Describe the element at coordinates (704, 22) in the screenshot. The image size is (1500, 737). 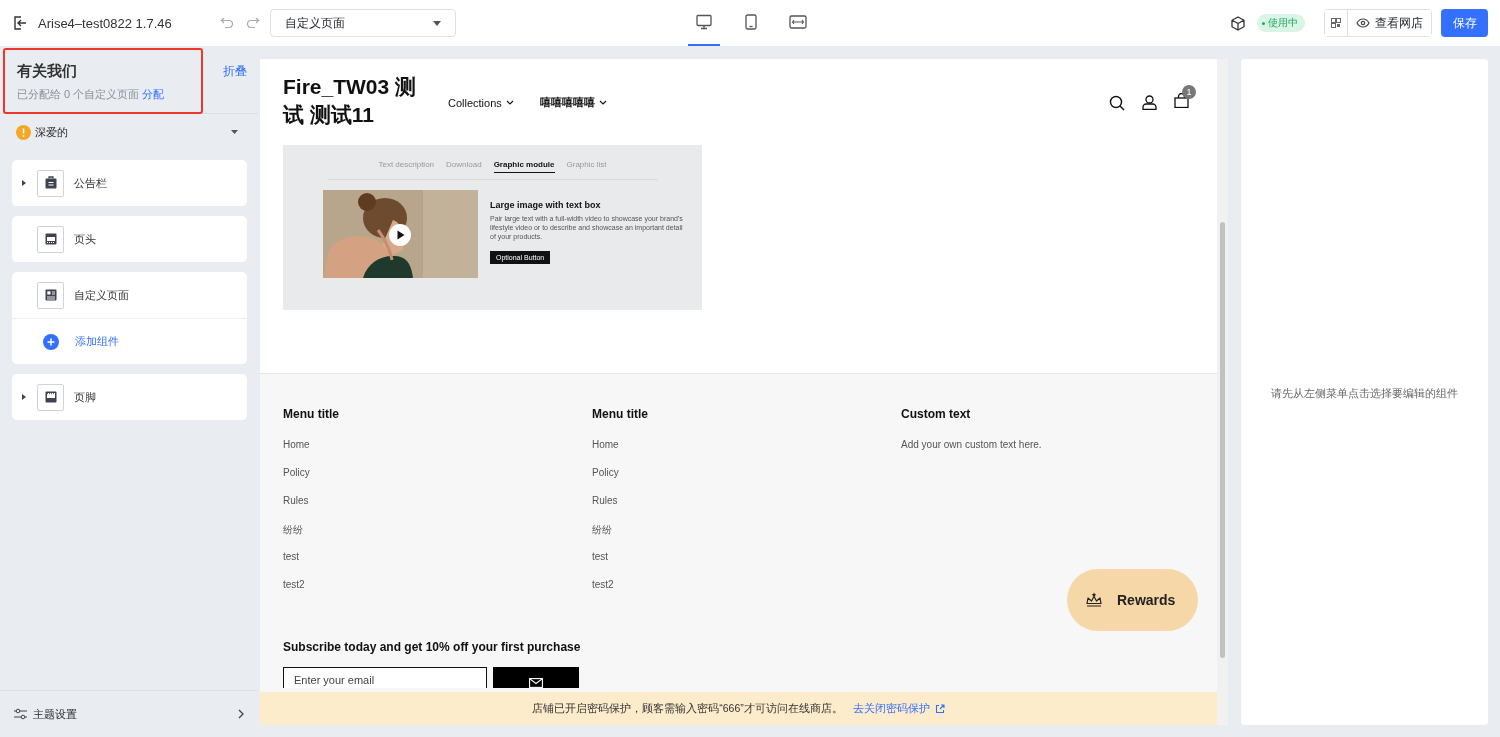
I see `monitor-icon` at that location.